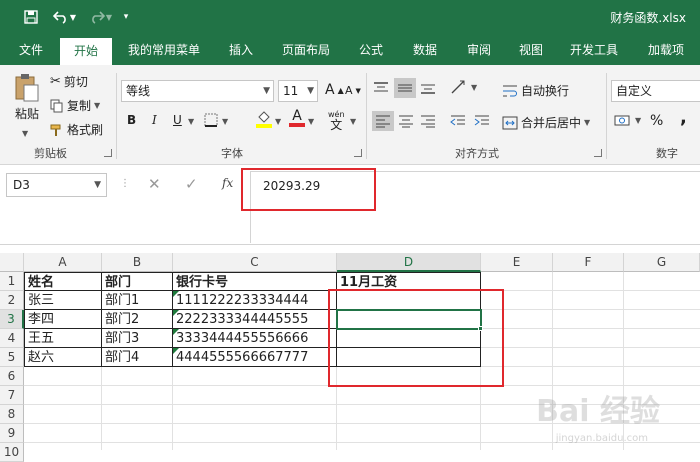  What do you see at coordinates (353, 121) in the screenshot?
I see `phonetic-dropdown-icon: ▼` at bounding box center [353, 121].